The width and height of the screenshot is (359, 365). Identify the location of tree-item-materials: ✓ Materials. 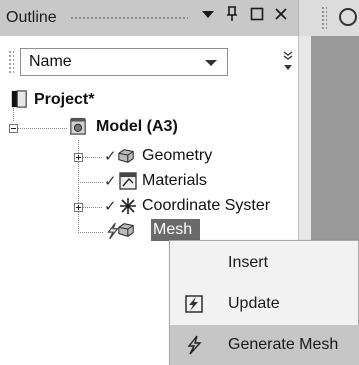
(149, 182).